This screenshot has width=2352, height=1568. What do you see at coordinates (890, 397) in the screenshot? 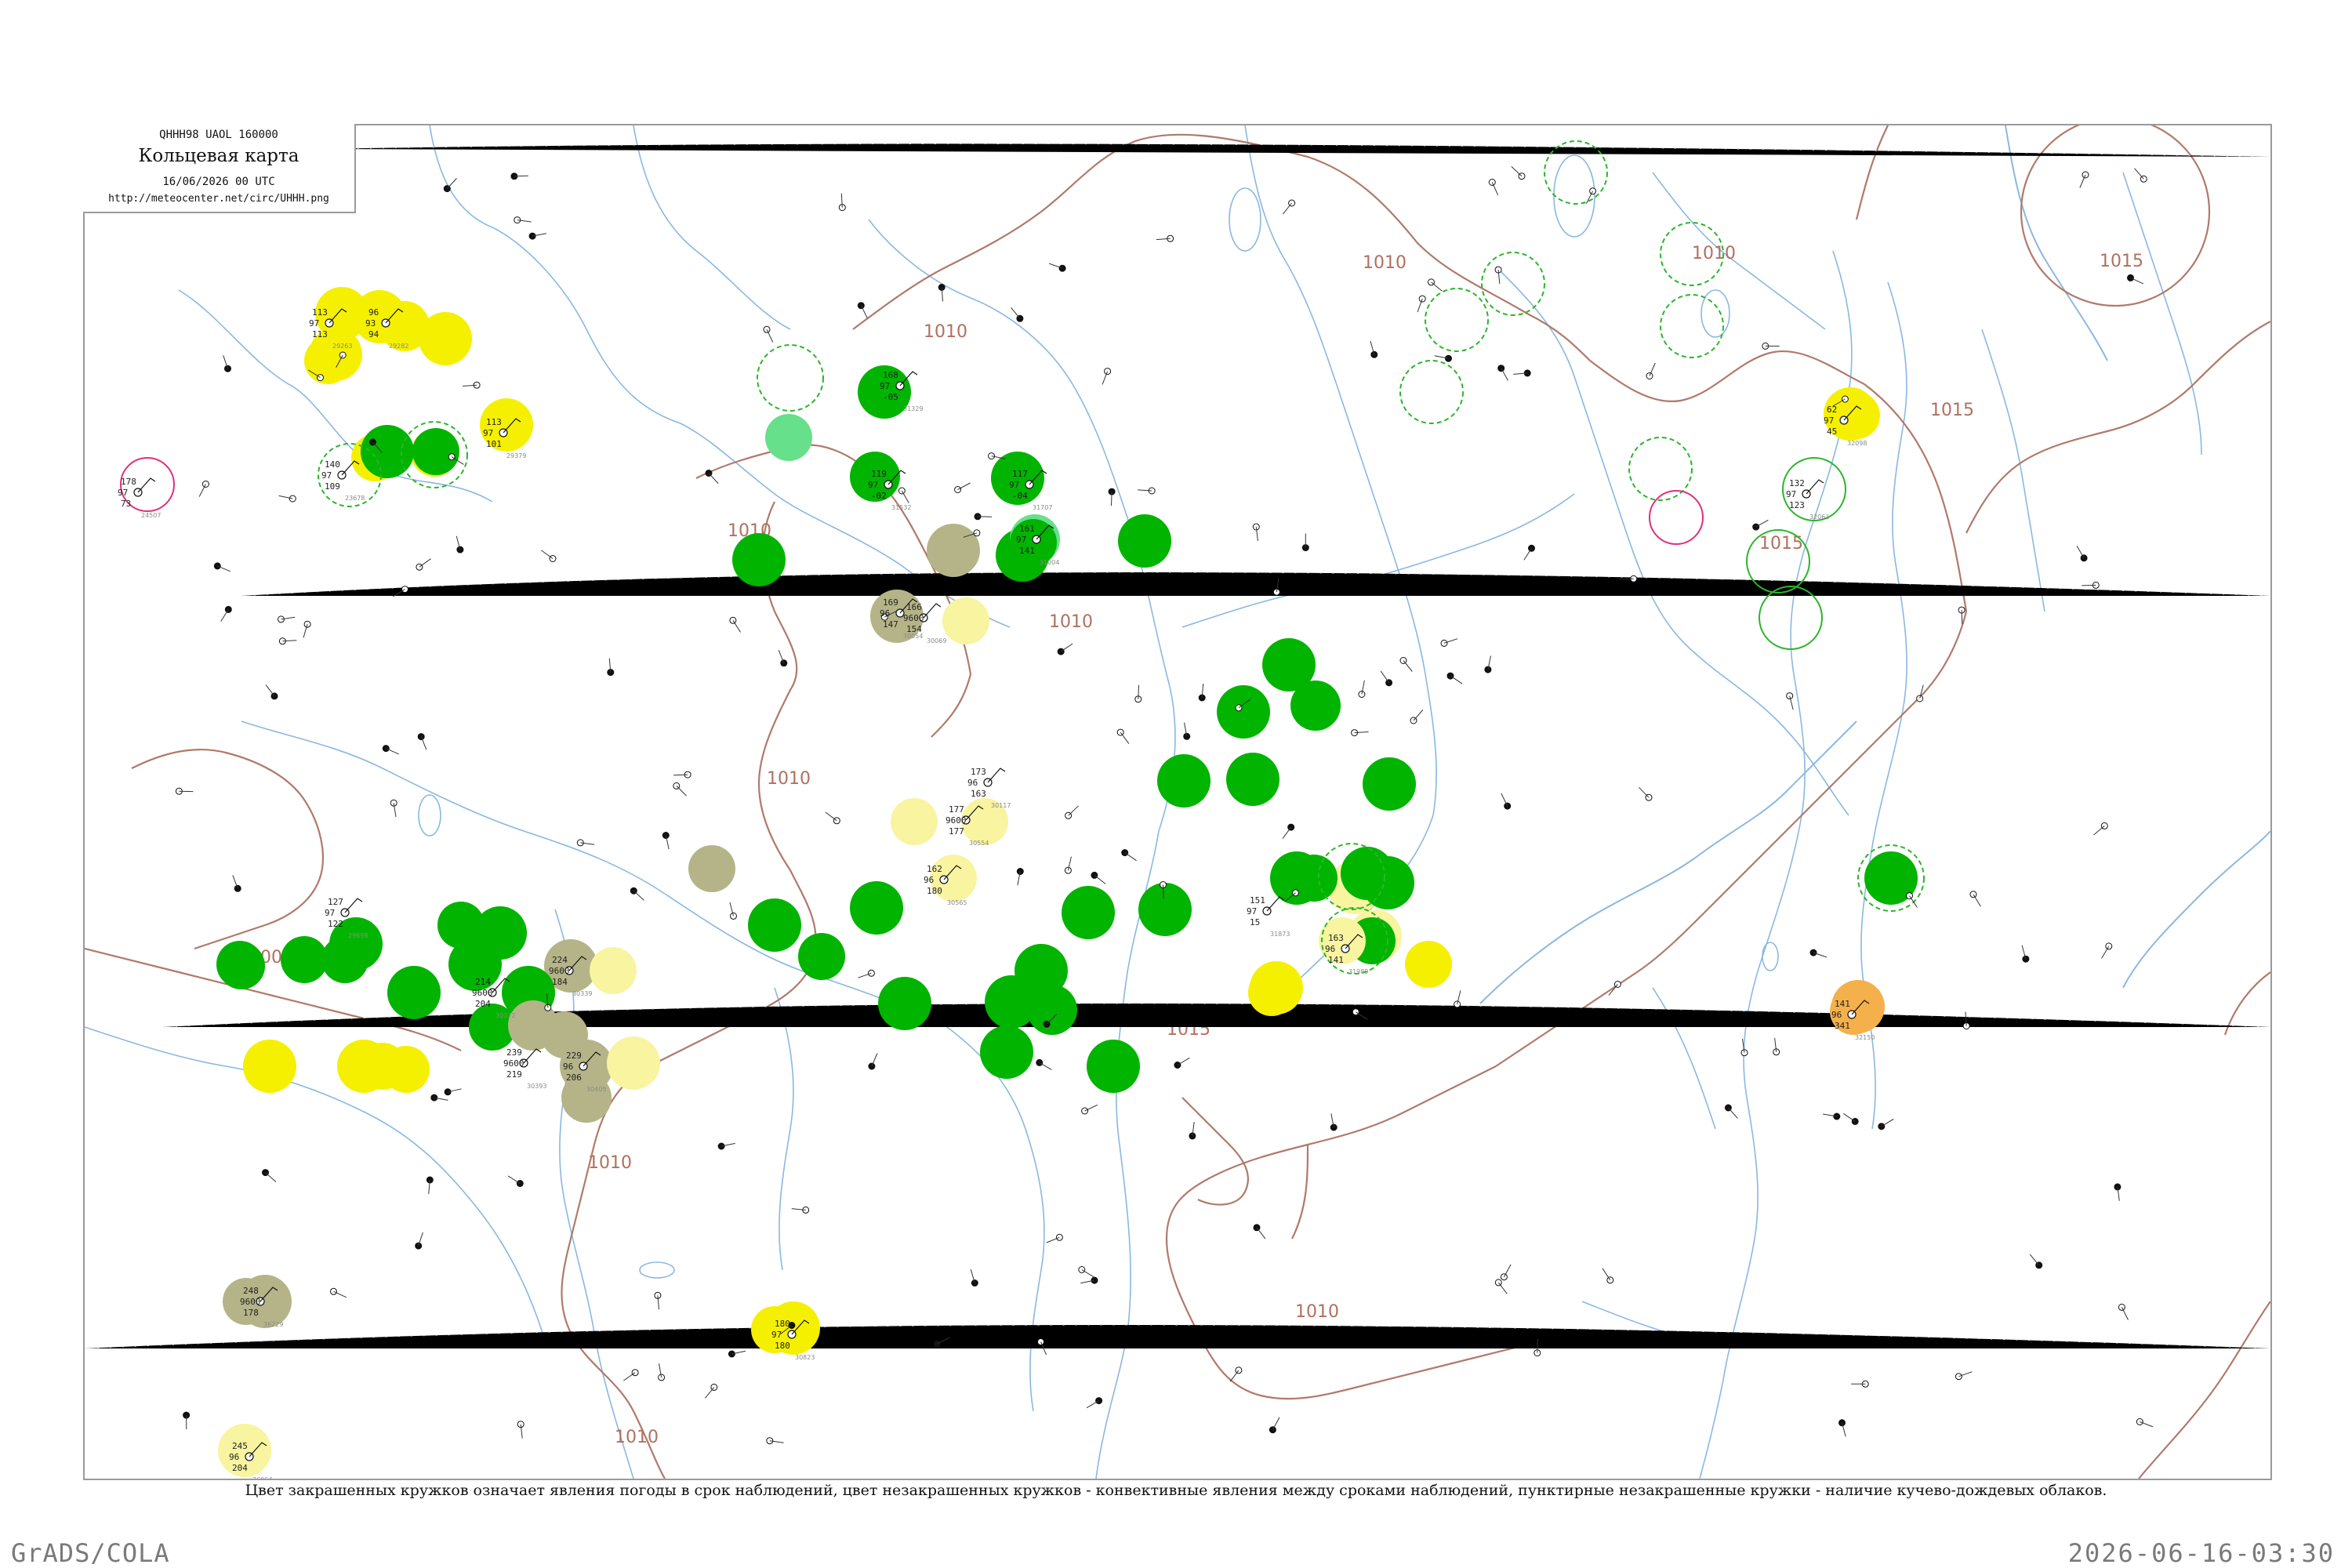
I see `station-value: -05` at bounding box center [890, 397].